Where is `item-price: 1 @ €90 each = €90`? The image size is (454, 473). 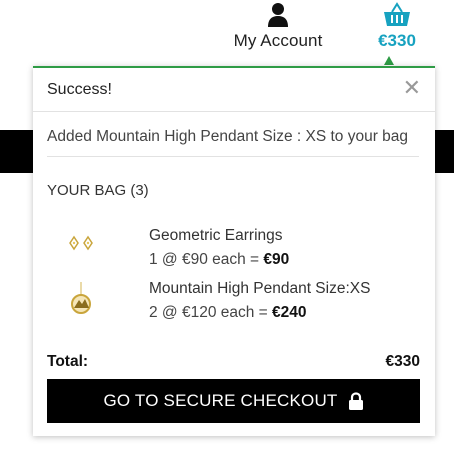 item-price: 1 @ €90 each = €90 is located at coordinates (219, 259).